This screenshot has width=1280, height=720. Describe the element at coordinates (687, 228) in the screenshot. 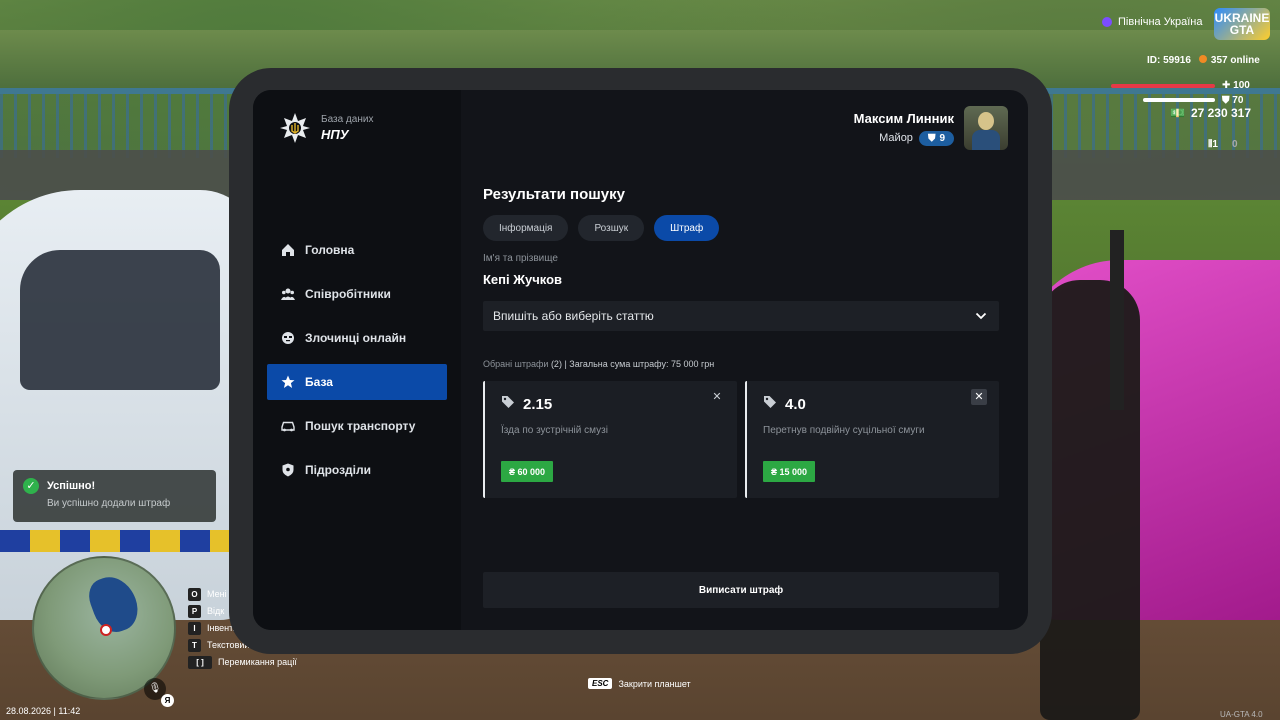

I see `tab-fine: Штраф` at that location.